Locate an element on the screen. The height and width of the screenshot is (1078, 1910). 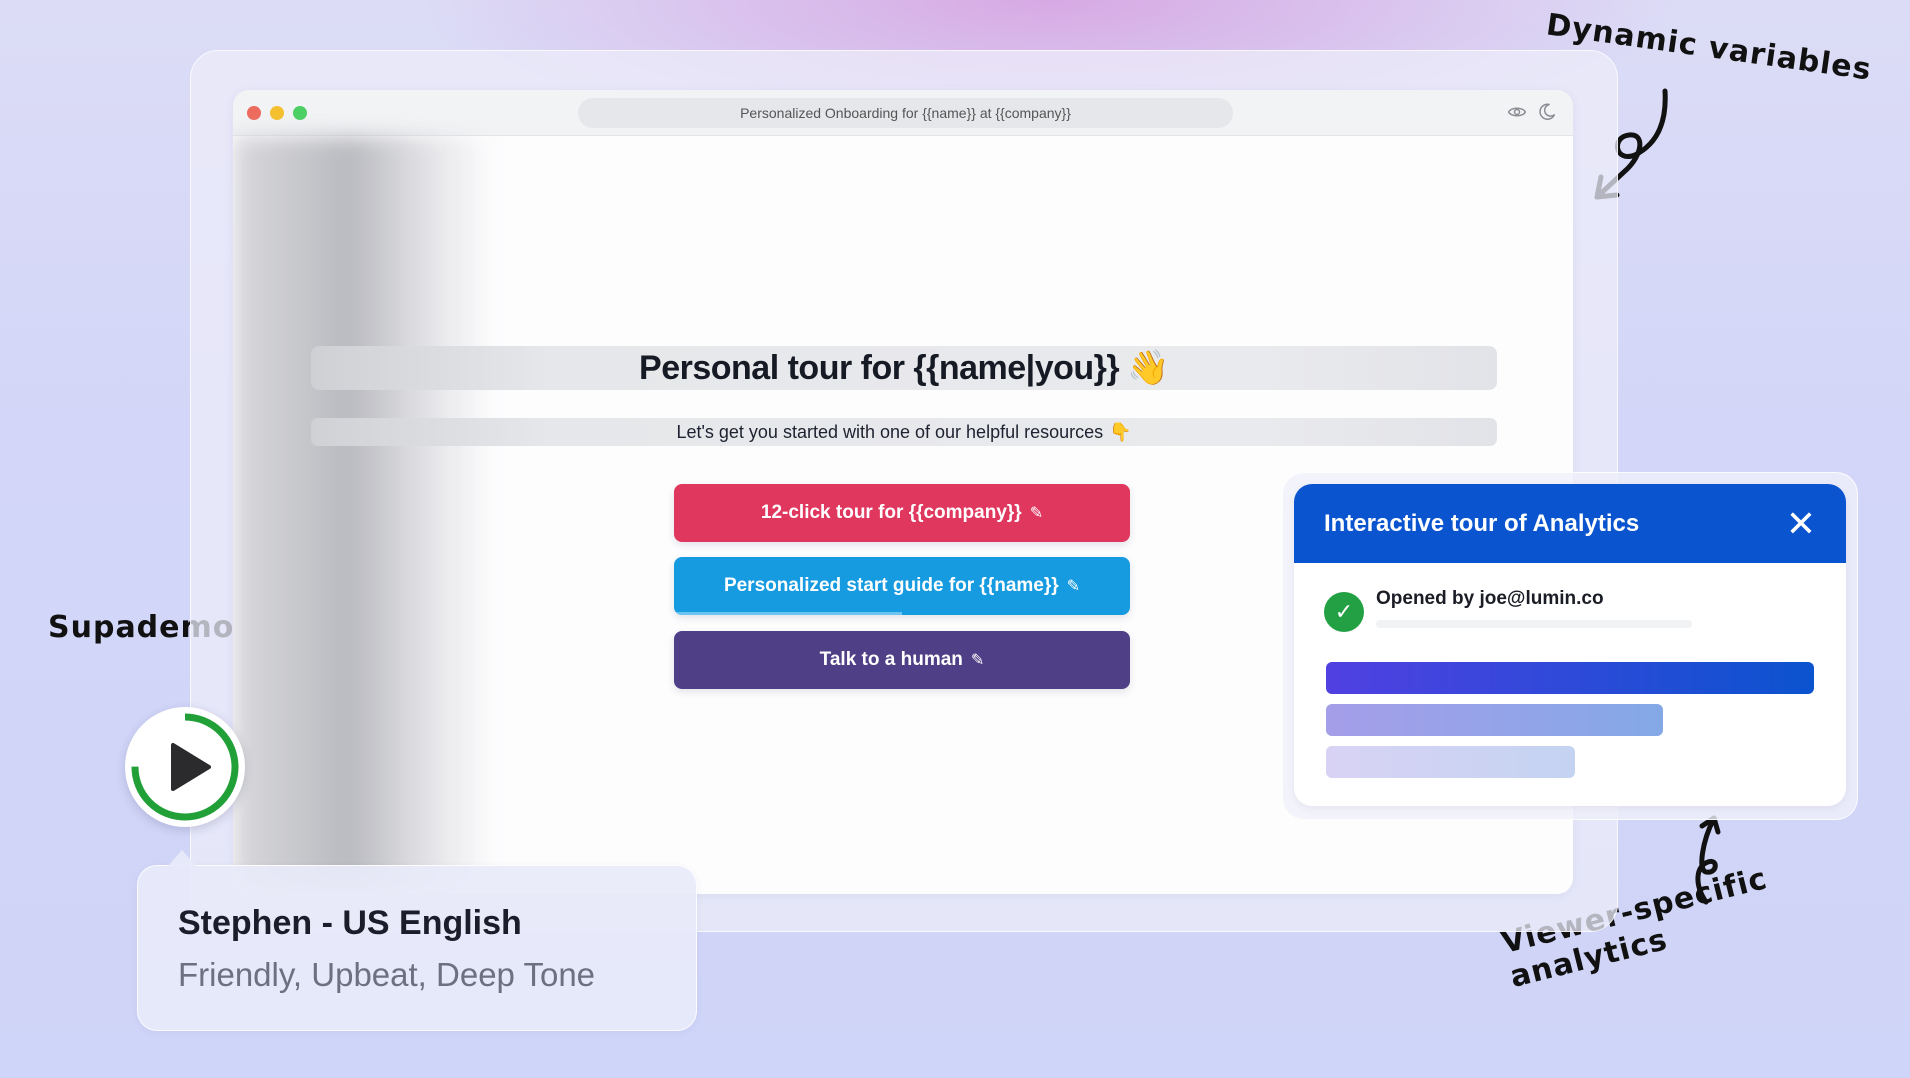
opened-by-row: ✓ Opened by joe@lumin.co is located at coordinates (1508, 610).